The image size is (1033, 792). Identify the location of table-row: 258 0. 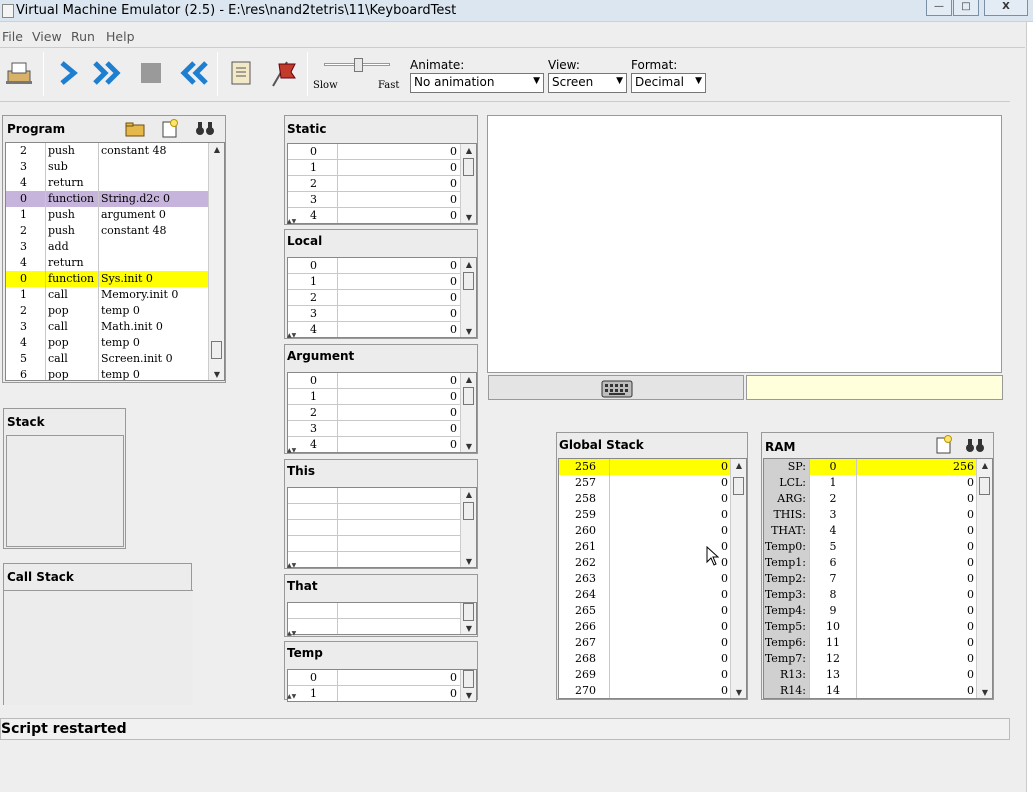
(645, 499).